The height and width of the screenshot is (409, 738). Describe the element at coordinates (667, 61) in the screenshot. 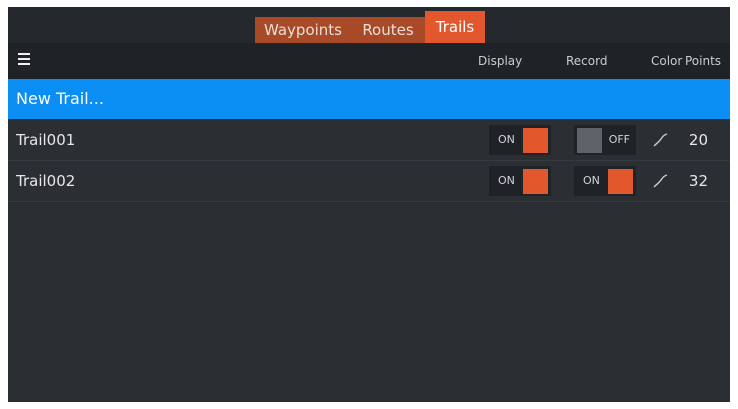

I see `column-header-color: Color` at that location.